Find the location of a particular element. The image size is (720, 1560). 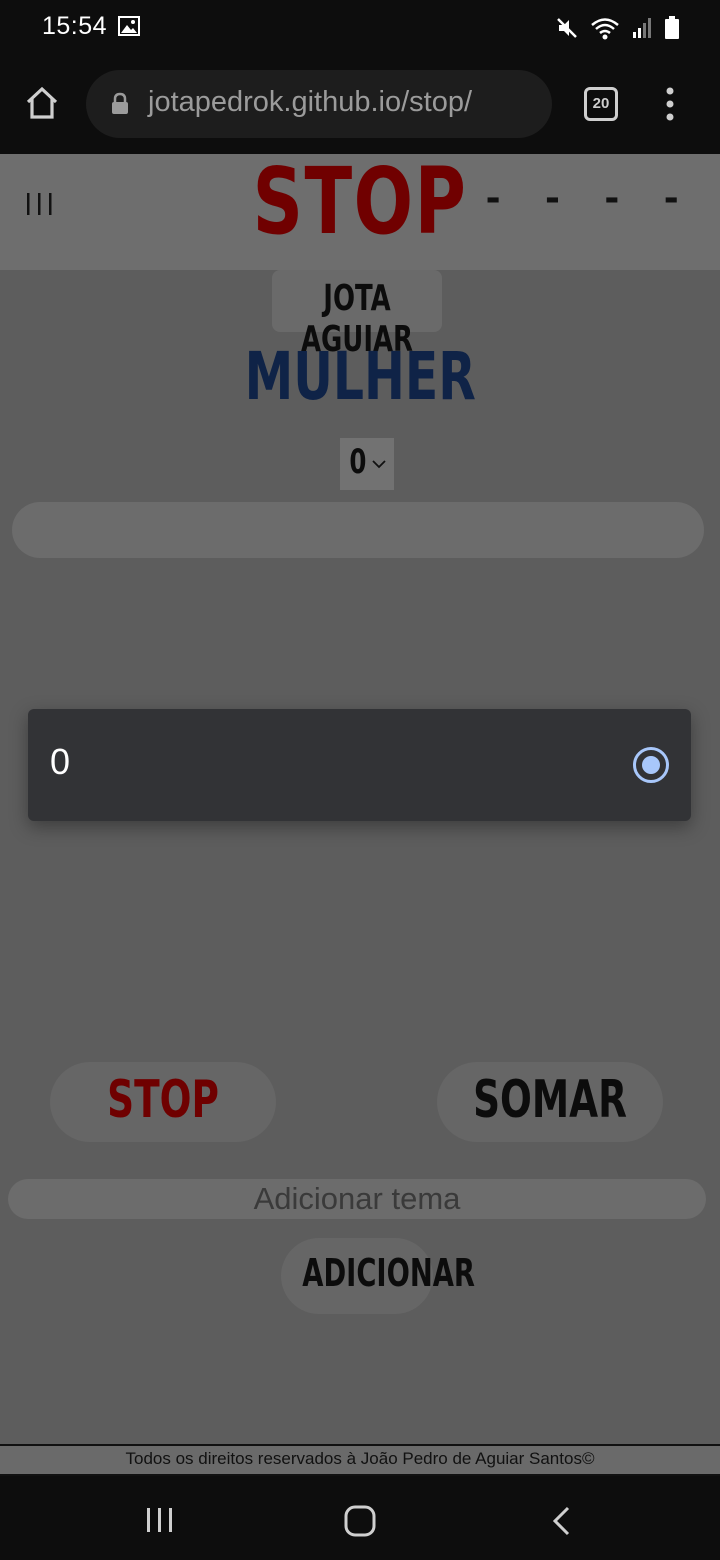

wifi-icon is located at coordinates (605, 29).